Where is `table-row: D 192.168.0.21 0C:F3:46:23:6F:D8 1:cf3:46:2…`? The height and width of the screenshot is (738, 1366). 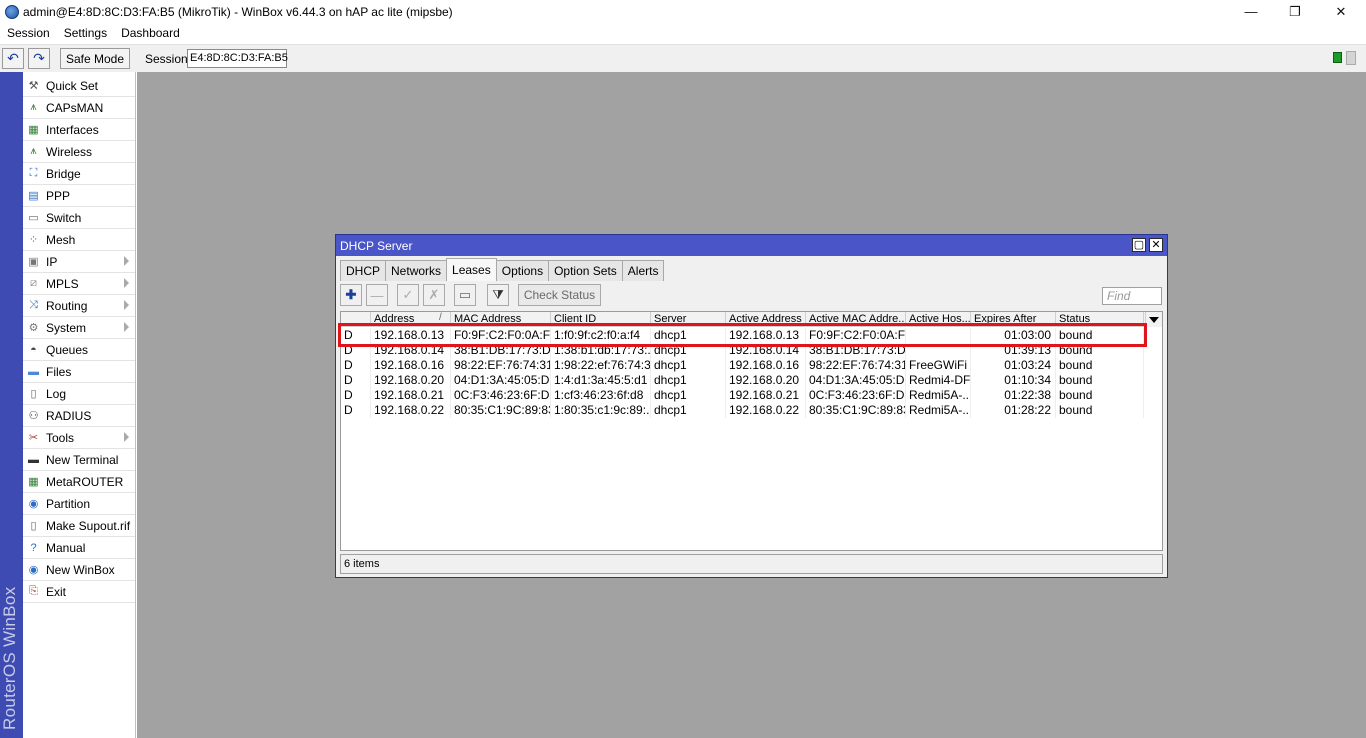 table-row: D 192.168.0.21 0C:F3:46:23:6F:D8 1:cf3:46:2… is located at coordinates (751, 395).